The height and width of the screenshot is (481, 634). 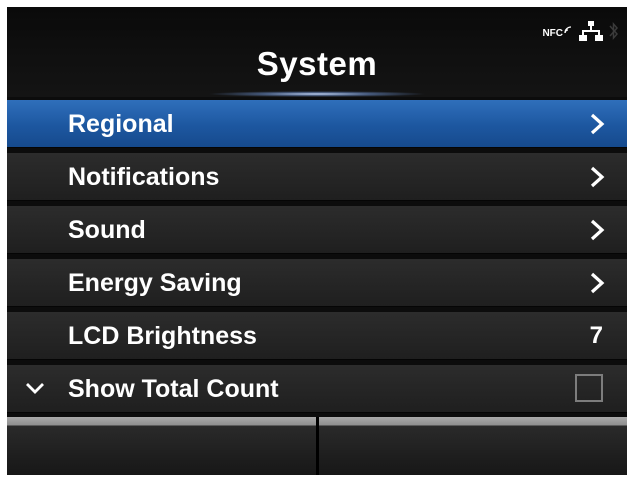 What do you see at coordinates (317, 336) in the screenshot?
I see `menu-item-lcd-brightness: LCD Brightness 7` at bounding box center [317, 336].